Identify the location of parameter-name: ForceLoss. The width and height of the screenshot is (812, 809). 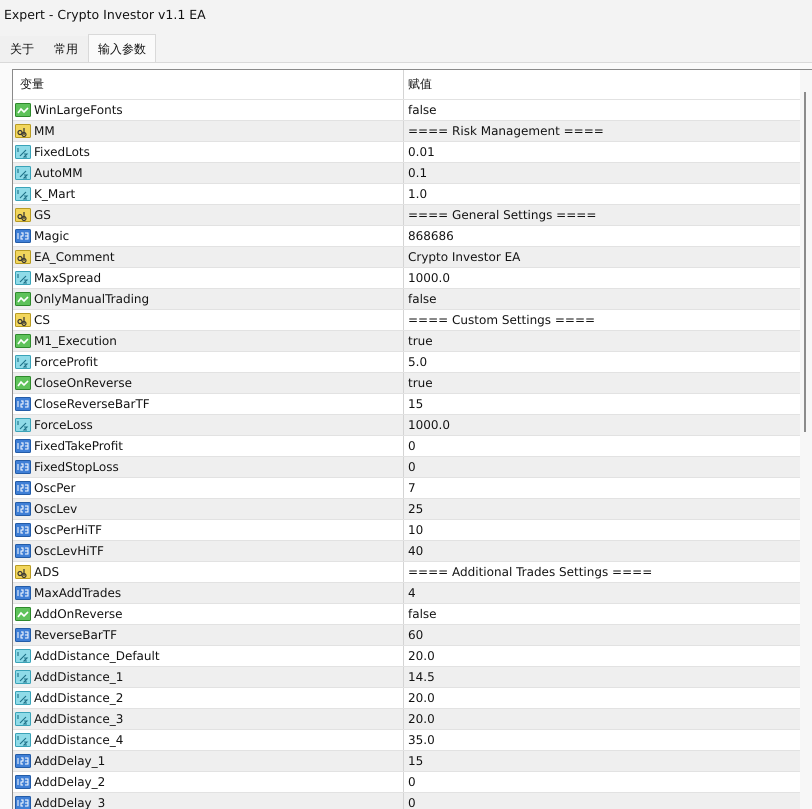
(63, 425).